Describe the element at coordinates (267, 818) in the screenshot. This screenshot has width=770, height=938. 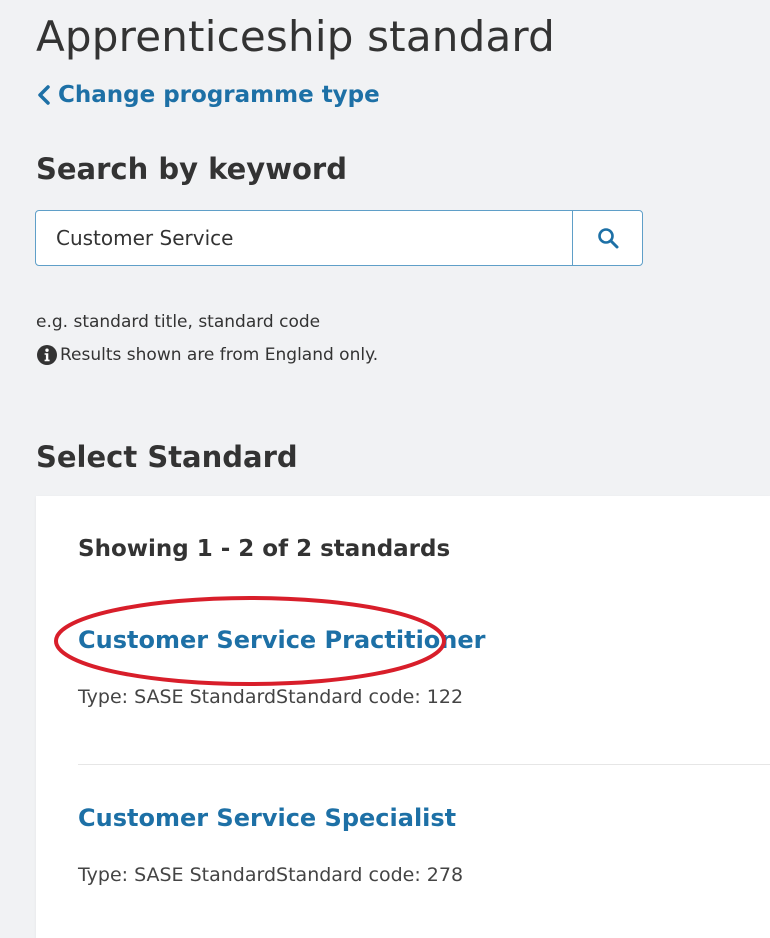
I see `result-title-link: Customer Service Specialist` at that location.